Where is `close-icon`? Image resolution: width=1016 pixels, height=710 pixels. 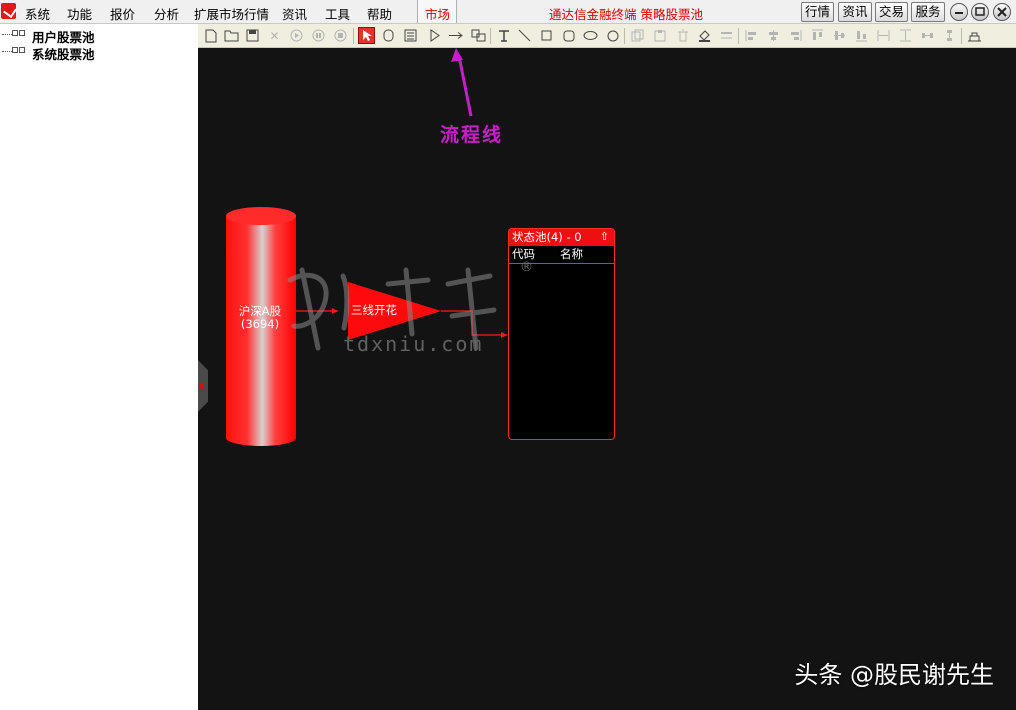
close-icon is located at coordinates (1002, 12).